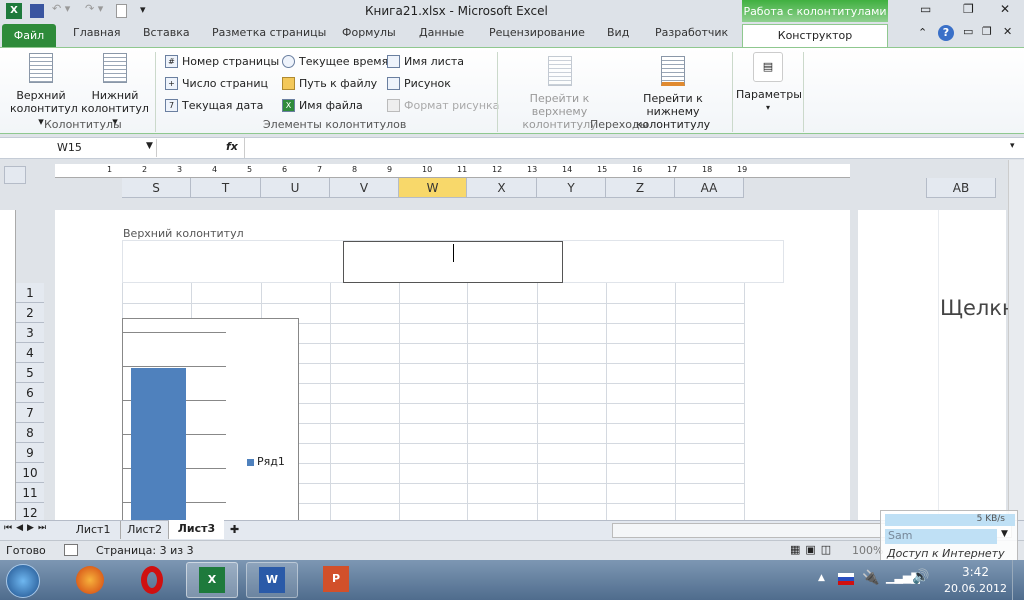 This screenshot has height=600, width=1024. I want to click on tab-formulas: Формулы, so click(369, 32).